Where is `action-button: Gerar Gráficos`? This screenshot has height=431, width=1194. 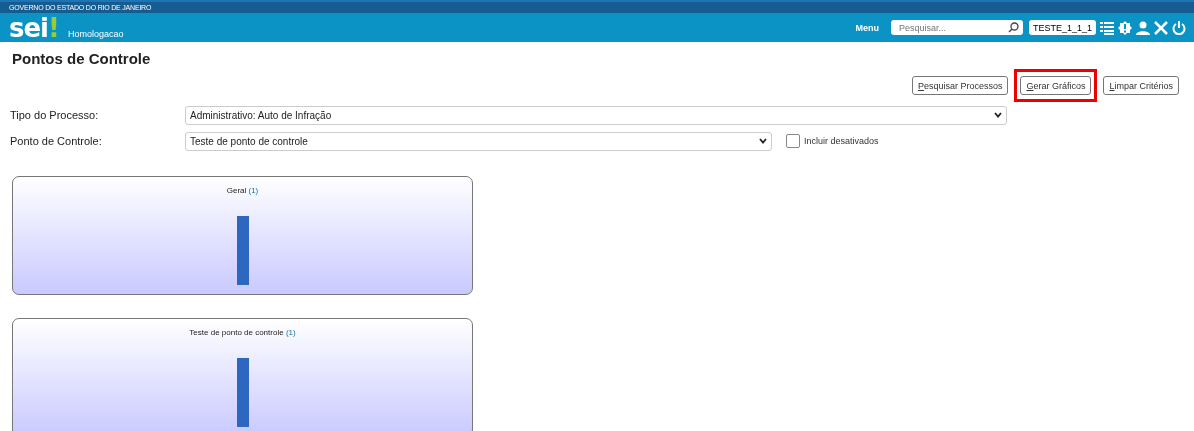
action-button: Gerar Gráficos is located at coordinates (1056, 85).